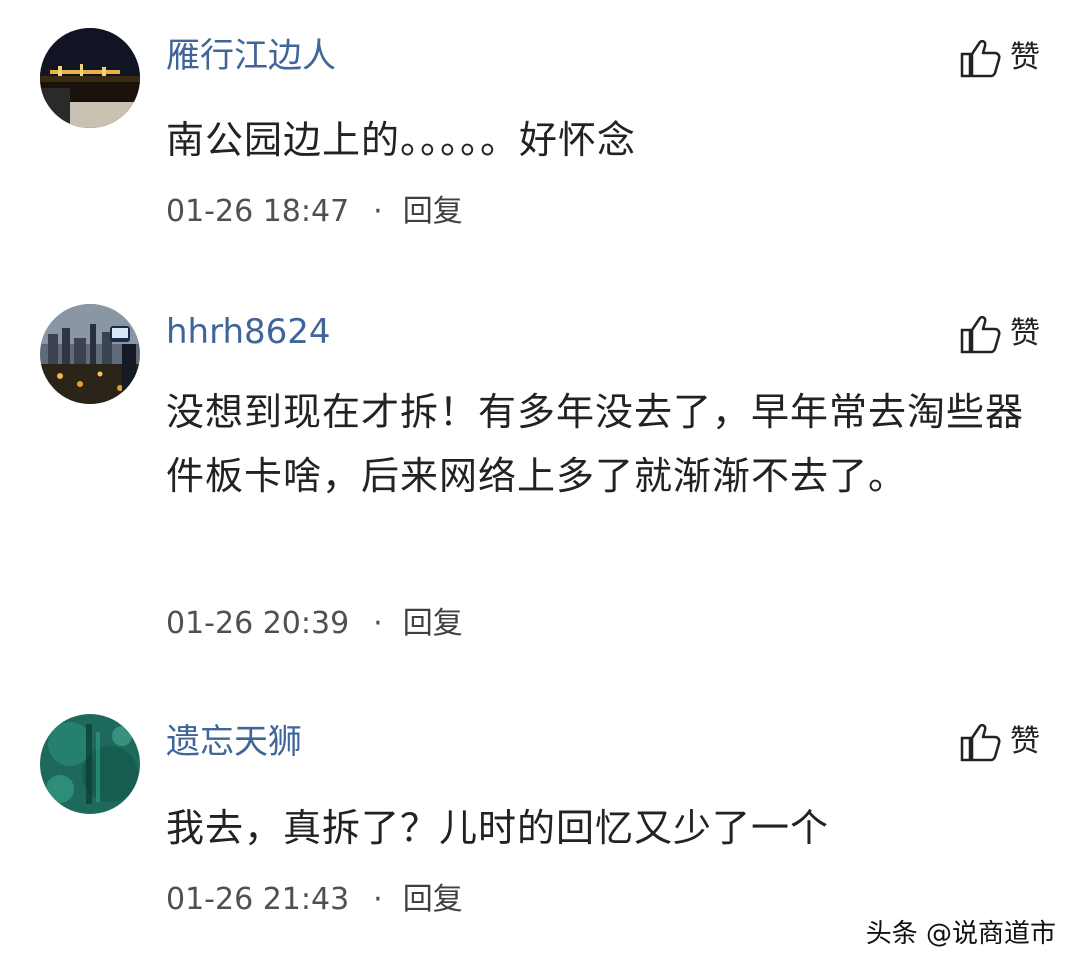 Image resolution: width=1080 pixels, height=968 pixels. Describe the element at coordinates (248, 332) in the screenshot. I see `username: hhrh8624` at that location.